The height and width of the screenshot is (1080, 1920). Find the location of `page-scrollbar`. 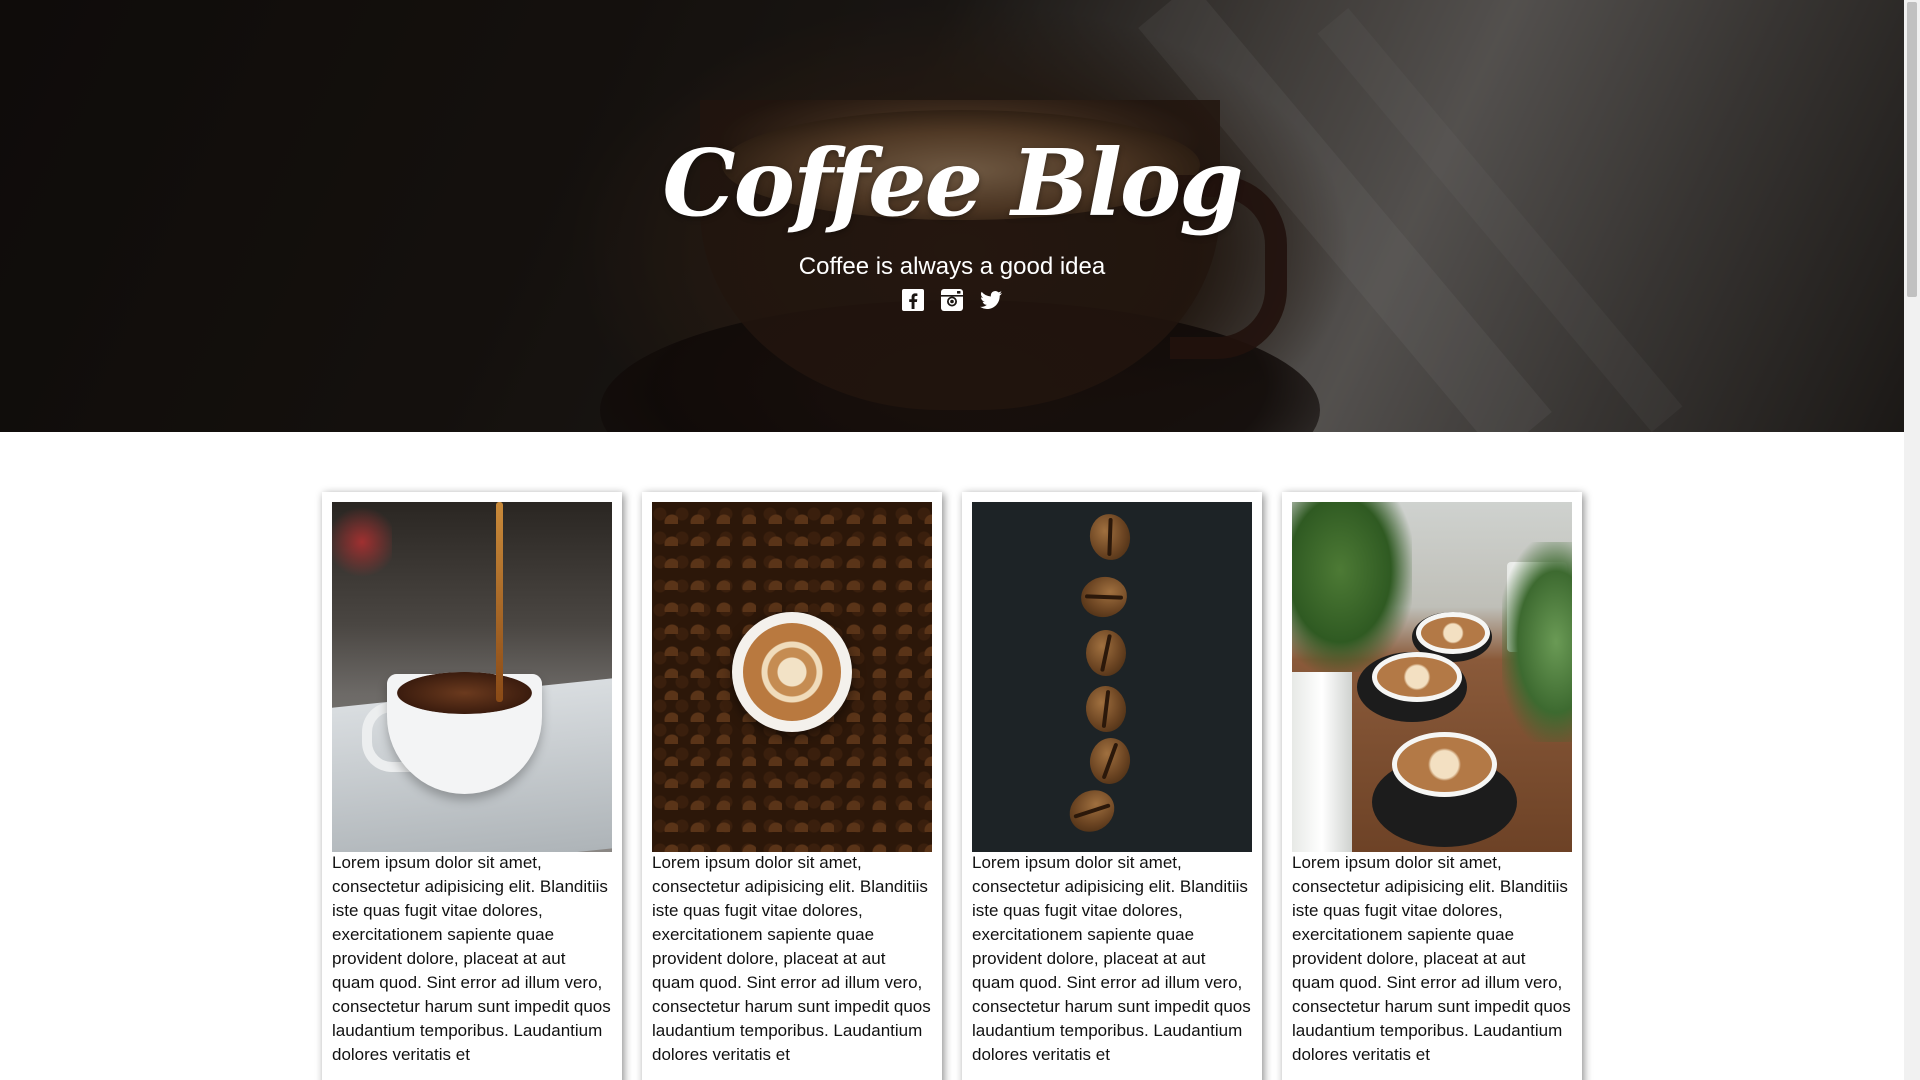

page-scrollbar is located at coordinates (1912, 540).